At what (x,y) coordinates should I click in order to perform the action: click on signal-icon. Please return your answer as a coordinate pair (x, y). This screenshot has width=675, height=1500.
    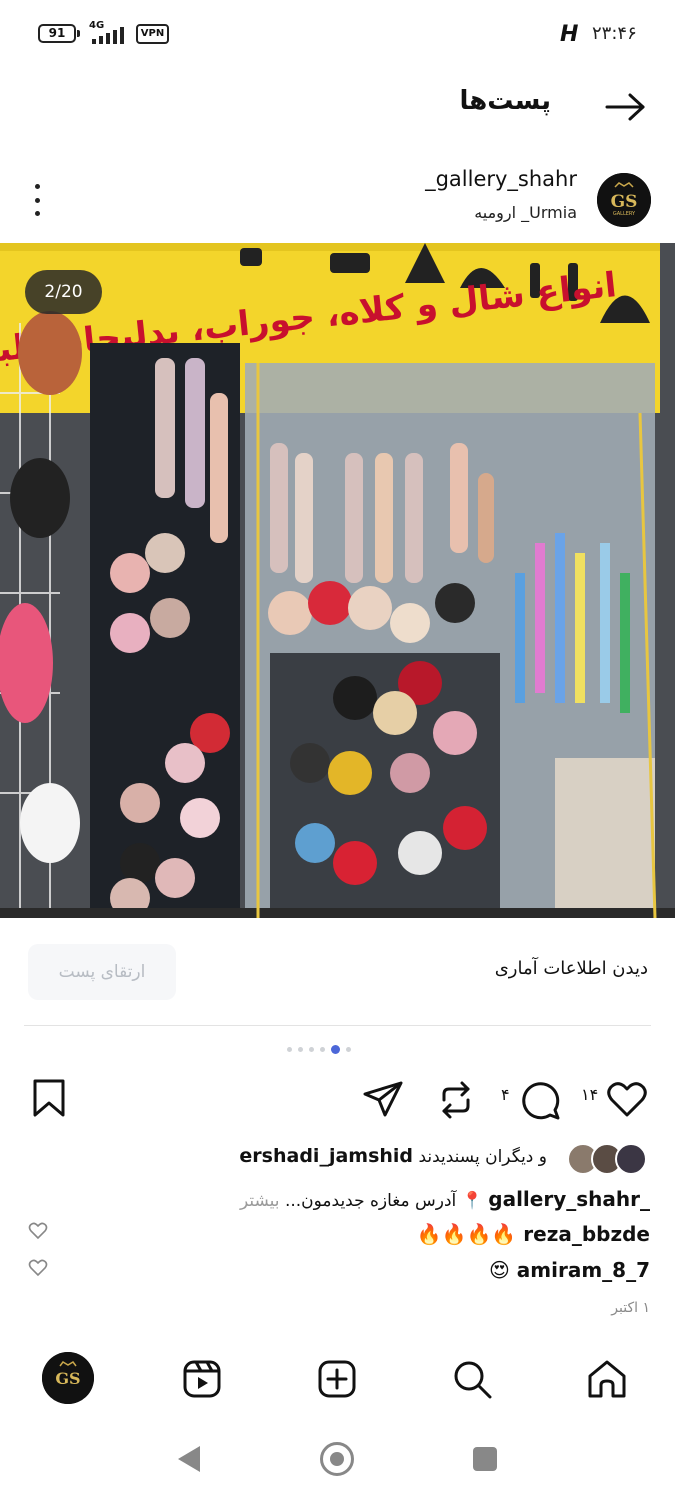
    Looking at the image, I should click on (110, 35).